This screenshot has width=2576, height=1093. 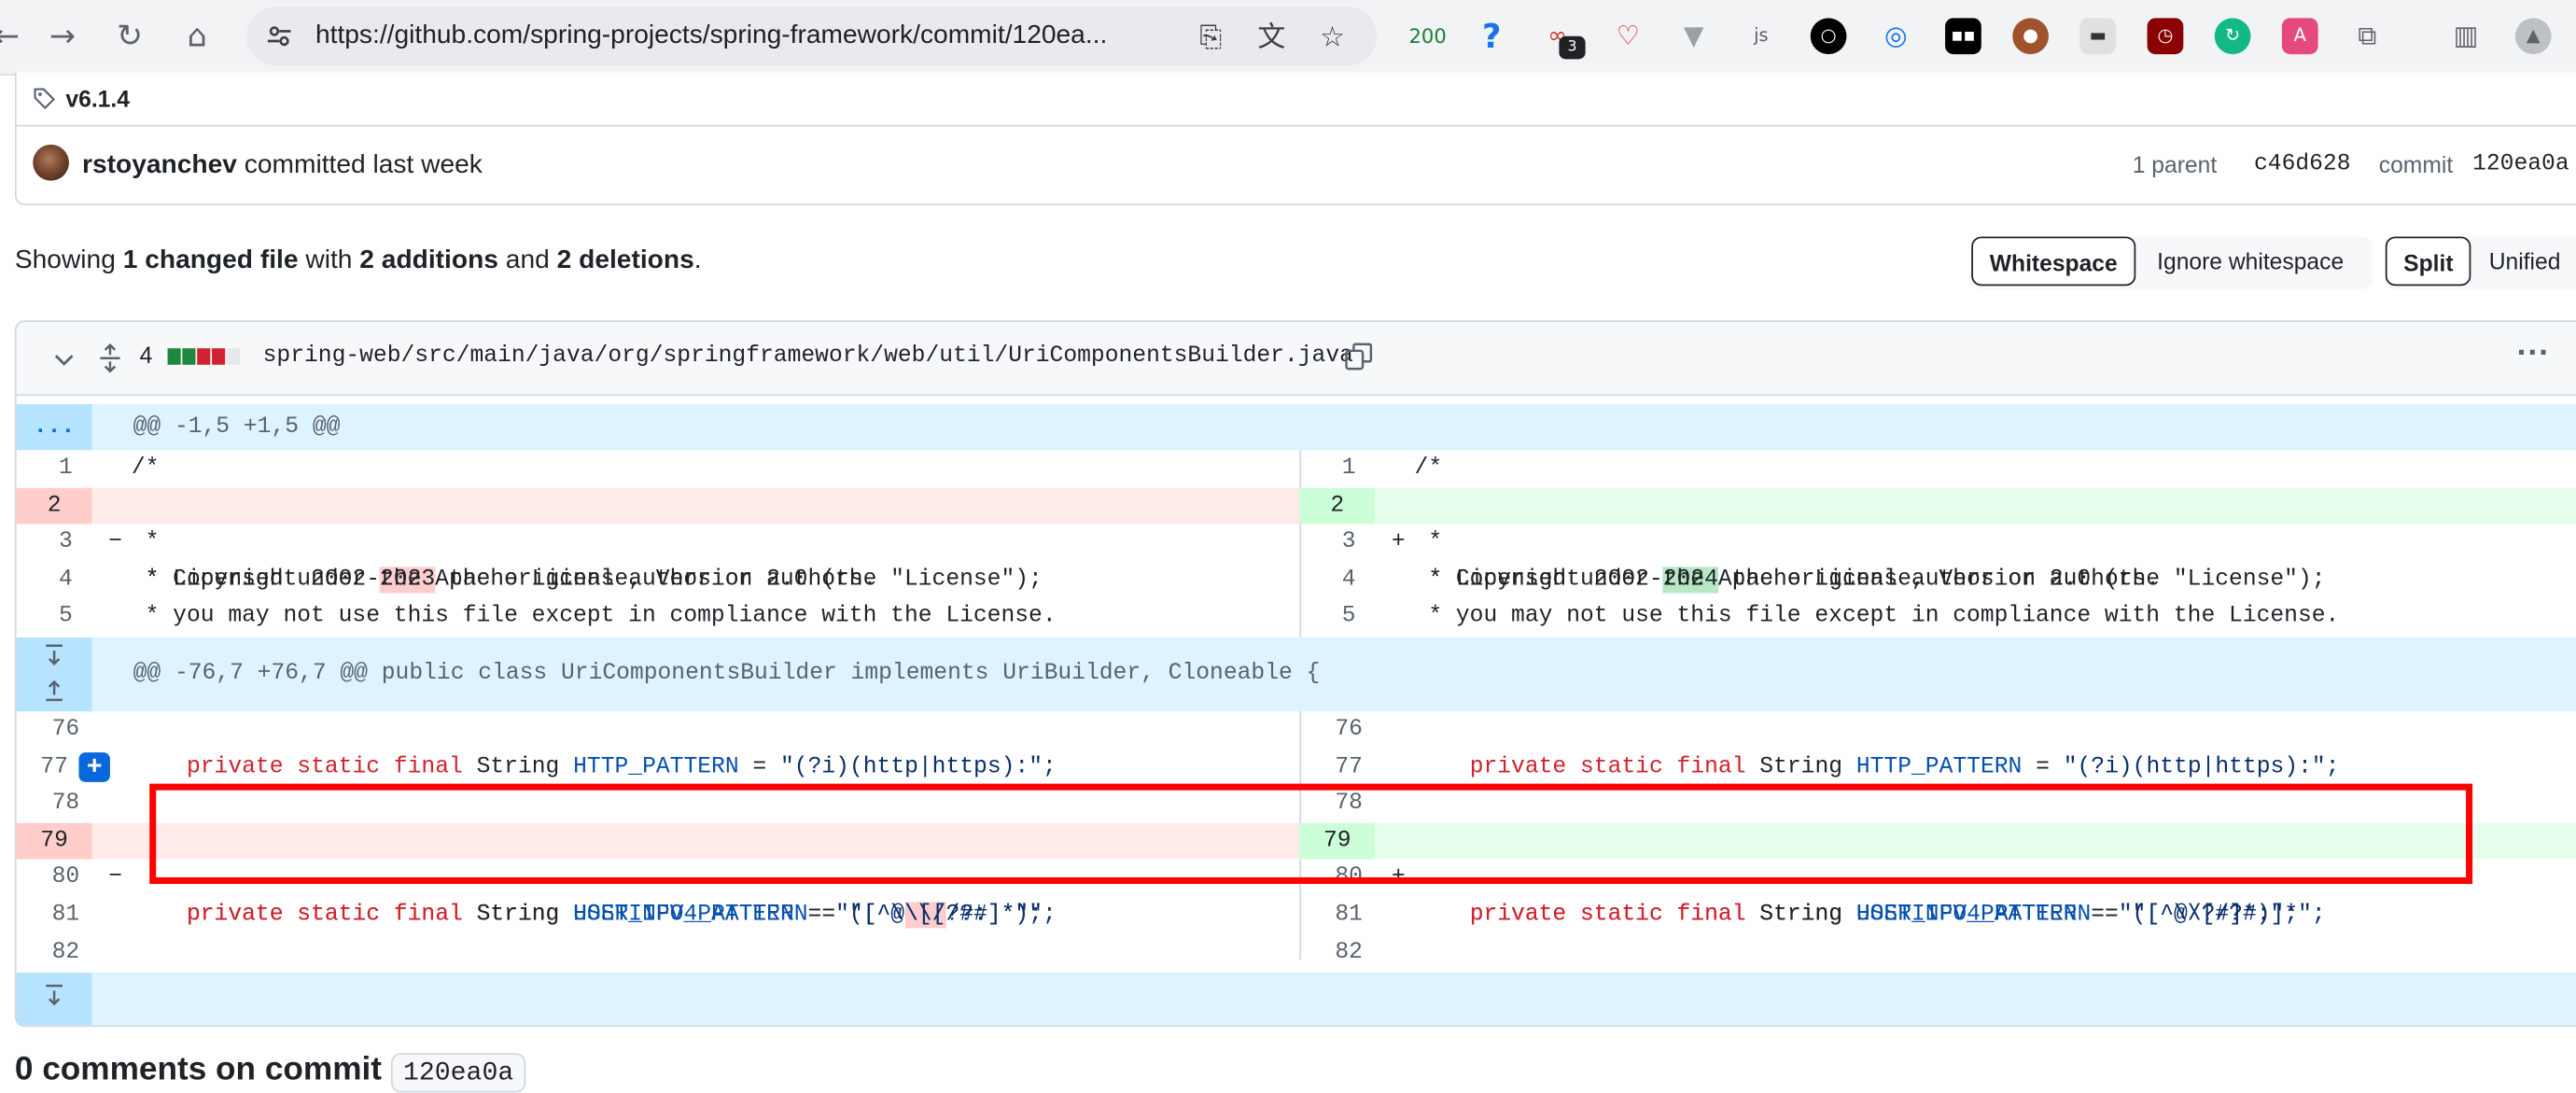 I want to click on diffstat-neutral-block, so click(x=233, y=356).